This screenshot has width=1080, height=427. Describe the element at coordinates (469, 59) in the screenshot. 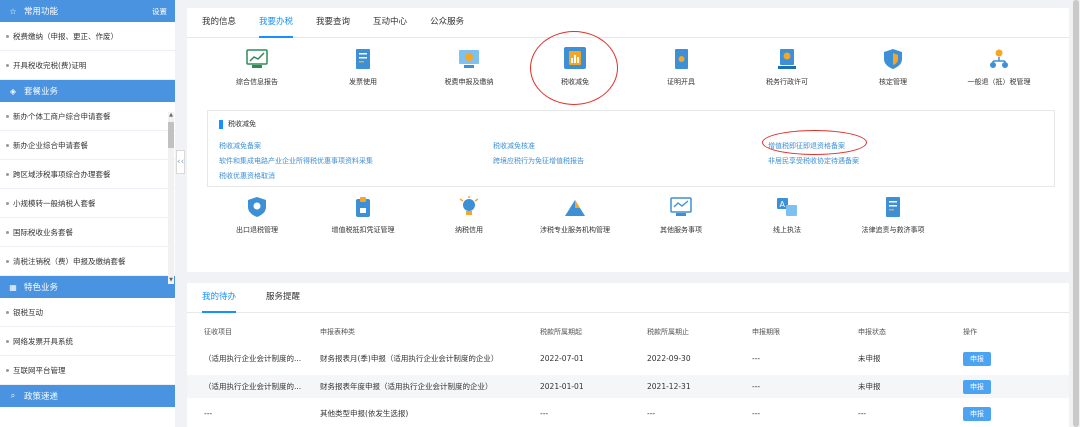

I see `declare-icon` at that location.